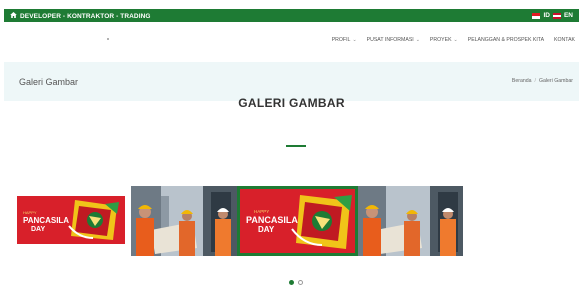 The width and height of the screenshot is (583, 289). What do you see at coordinates (49, 82) in the screenshot?
I see `page-title: Galeri Gambar` at bounding box center [49, 82].